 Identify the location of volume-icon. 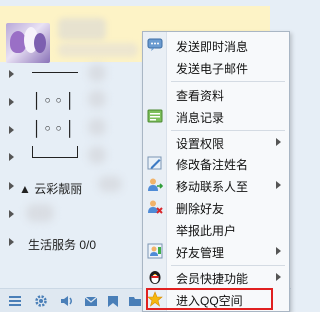
(67, 301).